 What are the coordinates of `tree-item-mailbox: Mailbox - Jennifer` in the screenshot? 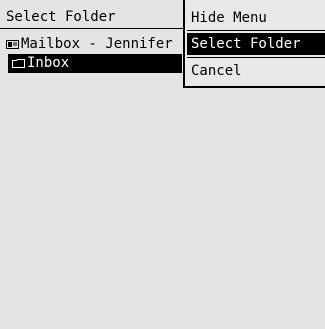 It's located at (94, 44).